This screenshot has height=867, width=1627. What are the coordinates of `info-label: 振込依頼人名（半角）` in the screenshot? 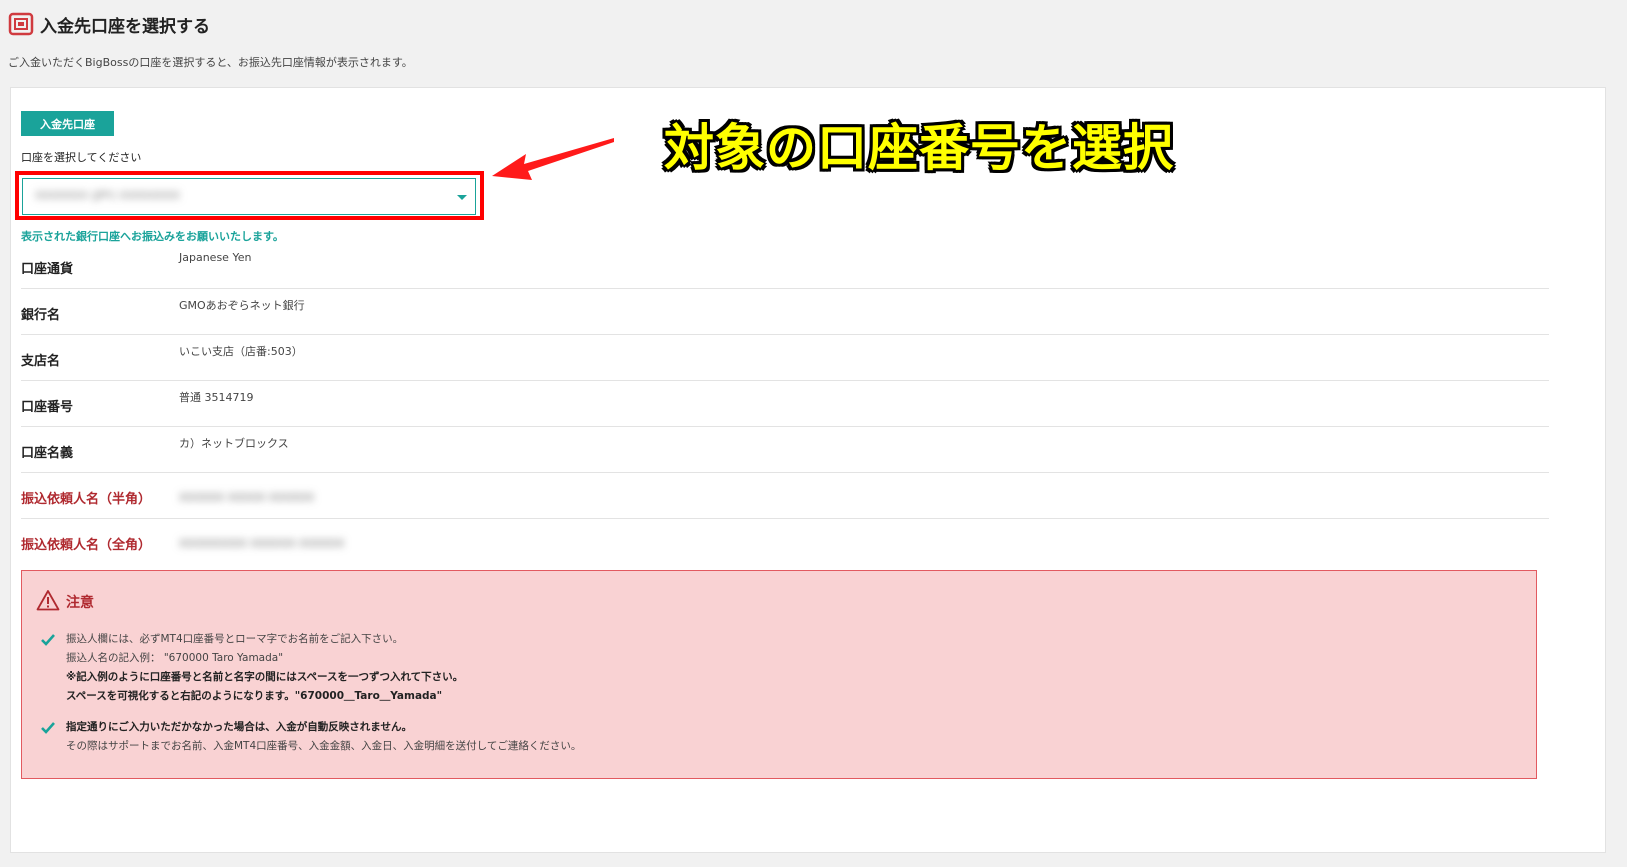 It's located at (86, 499).